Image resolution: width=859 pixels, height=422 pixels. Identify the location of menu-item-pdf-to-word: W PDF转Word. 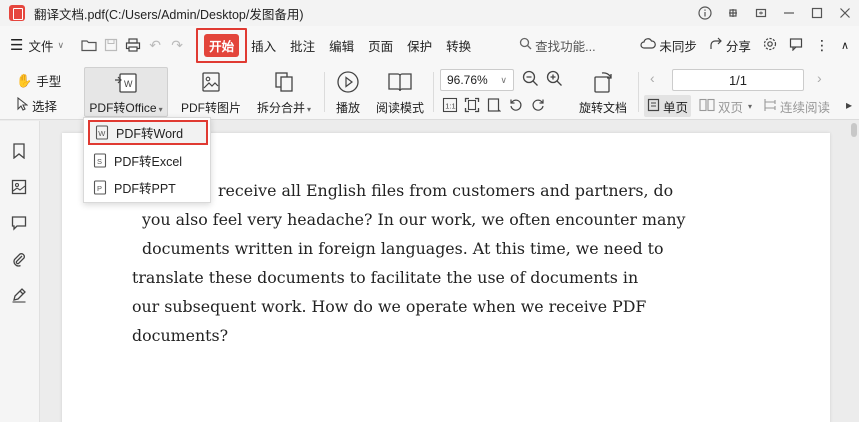
(148, 132).